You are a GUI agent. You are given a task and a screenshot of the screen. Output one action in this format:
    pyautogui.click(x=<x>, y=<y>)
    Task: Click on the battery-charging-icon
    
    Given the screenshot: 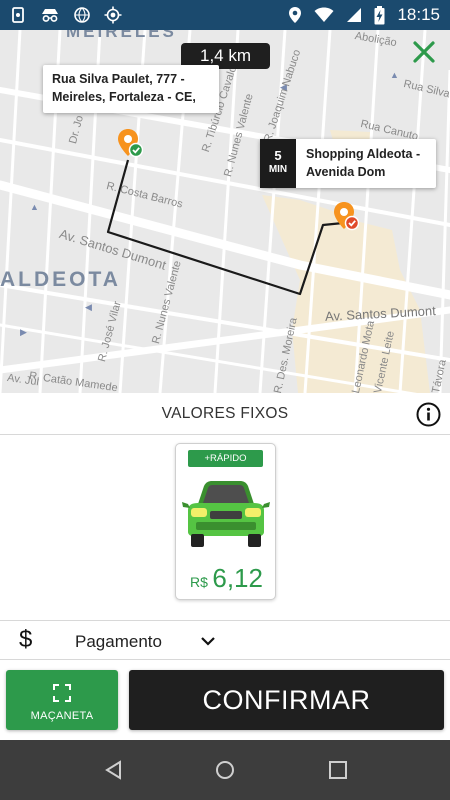 What is the action you would take?
    pyautogui.click(x=379, y=14)
    